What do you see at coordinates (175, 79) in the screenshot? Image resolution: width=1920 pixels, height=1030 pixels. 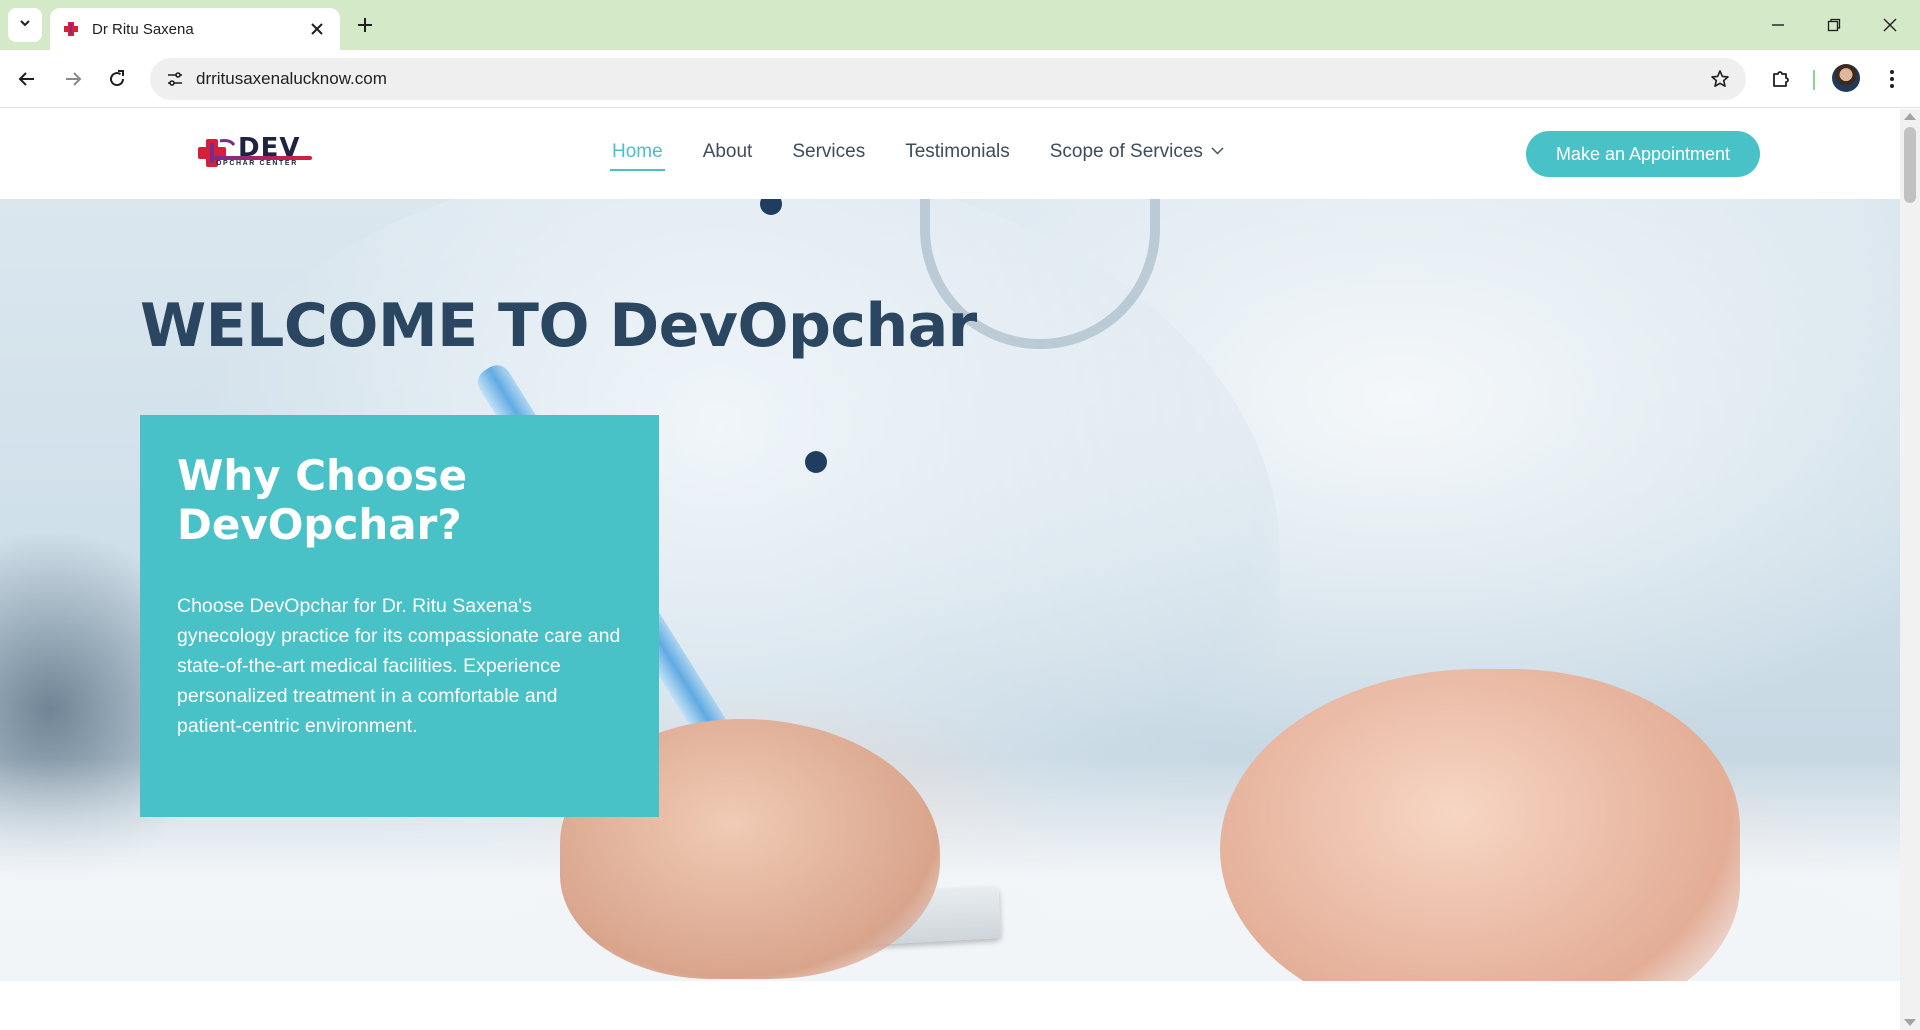 I see `tune-icon` at bounding box center [175, 79].